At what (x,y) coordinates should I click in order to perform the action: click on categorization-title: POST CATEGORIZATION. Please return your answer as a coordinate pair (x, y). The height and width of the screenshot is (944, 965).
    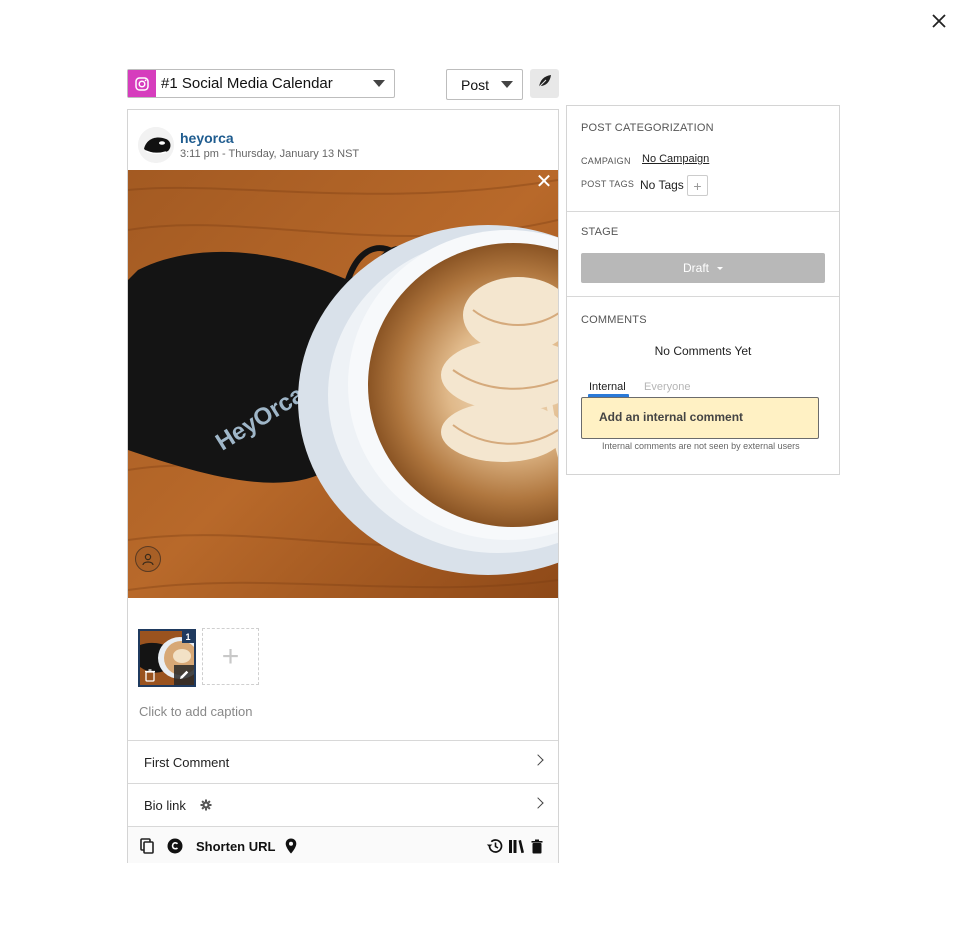
    Looking at the image, I should click on (647, 128).